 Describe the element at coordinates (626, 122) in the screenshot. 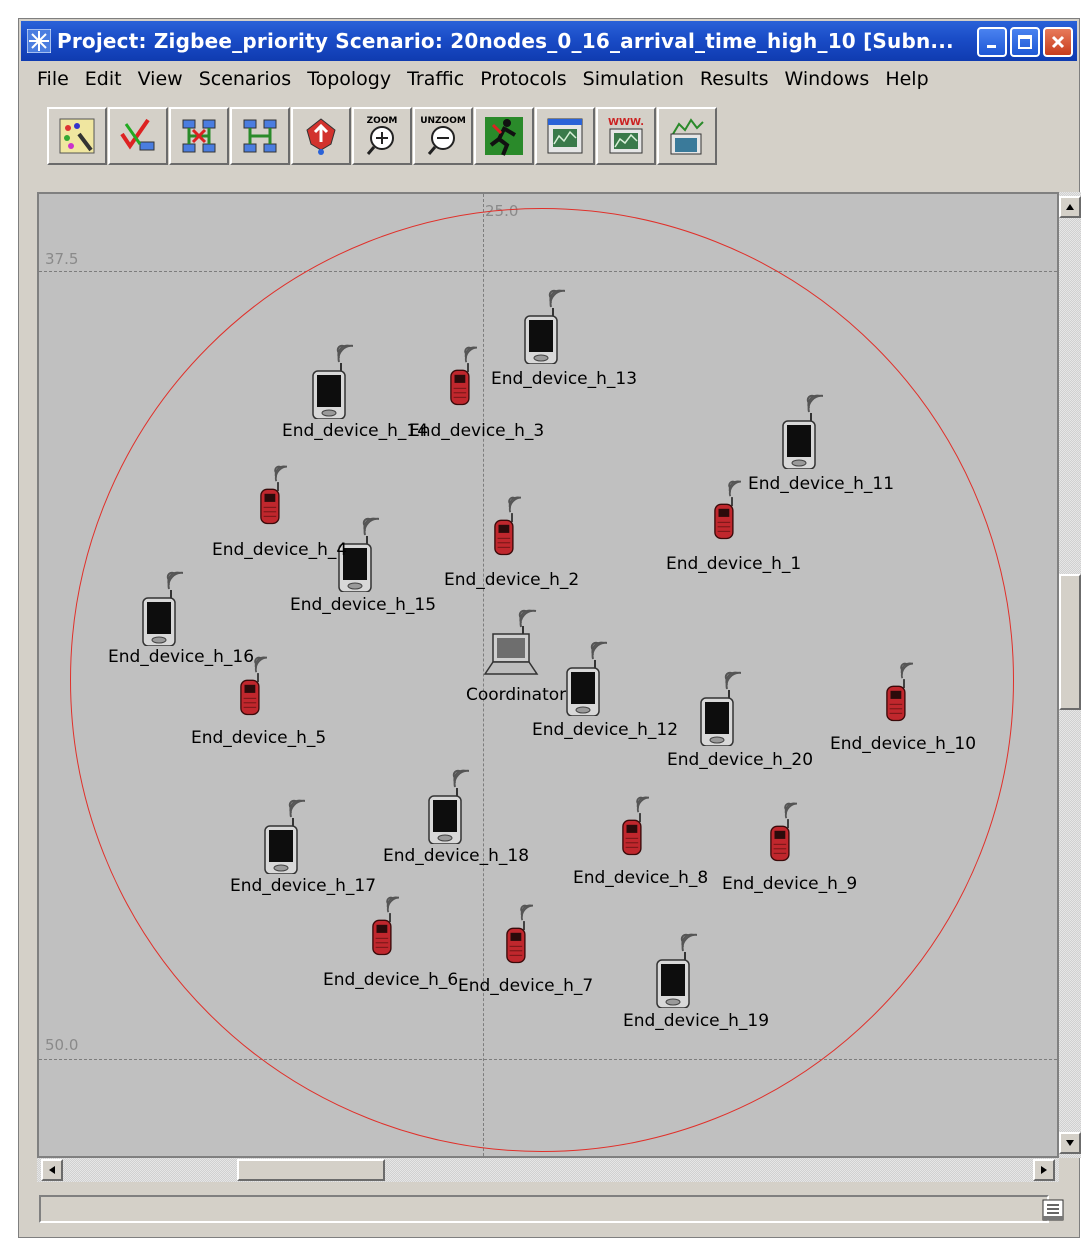

I see `svg-text: WWW.` at that location.